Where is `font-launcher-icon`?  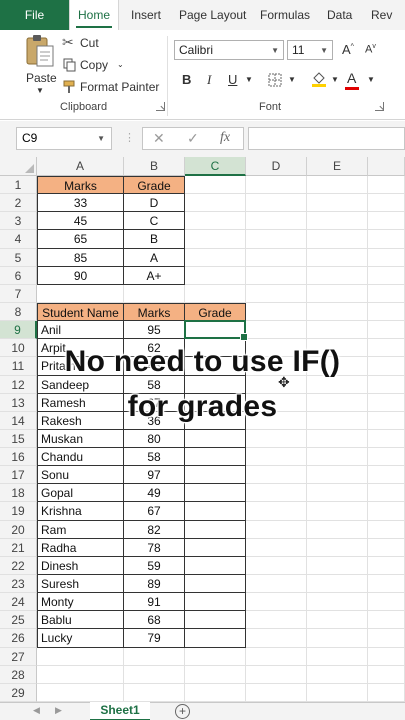 font-launcher-icon is located at coordinates (379, 106).